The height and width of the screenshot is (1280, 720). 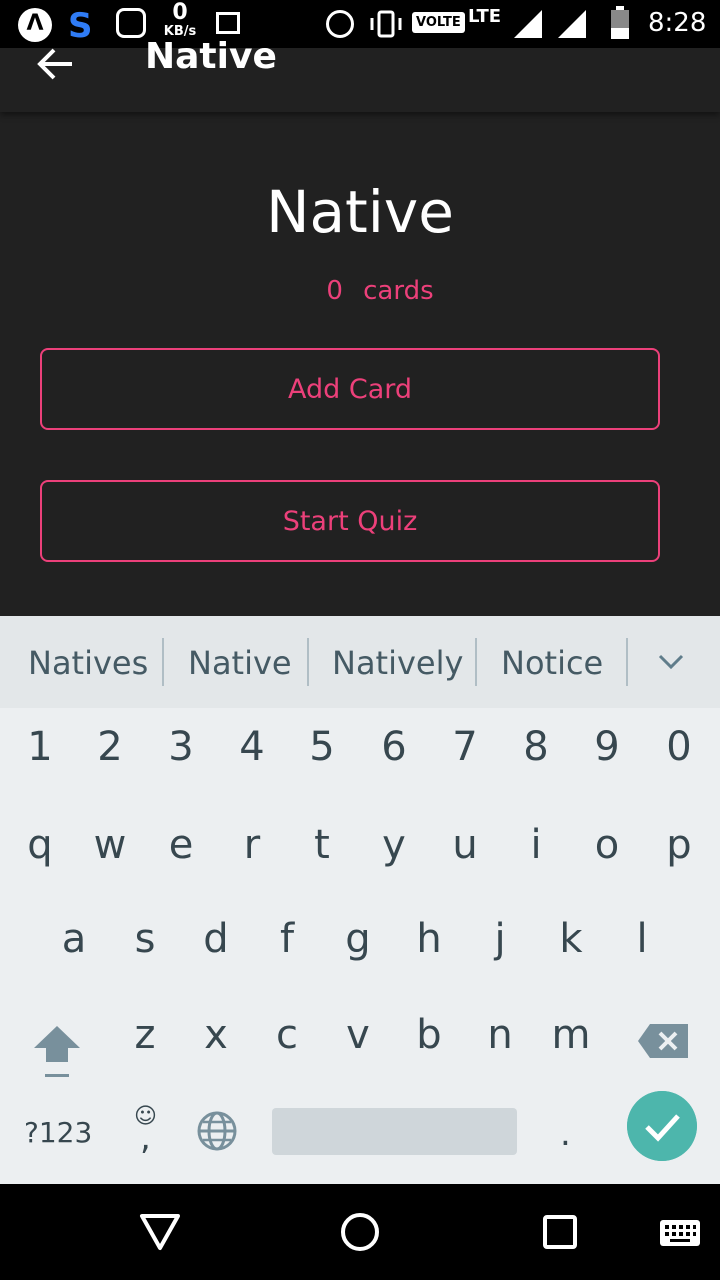 I want to click on key-9: 9, so click(x=607, y=747).